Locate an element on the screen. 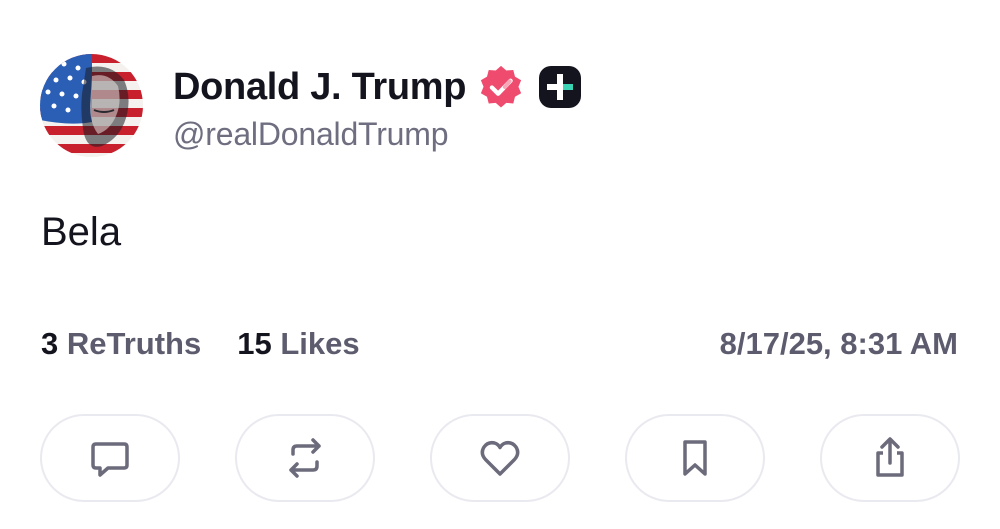  heart-icon is located at coordinates (500, 458).